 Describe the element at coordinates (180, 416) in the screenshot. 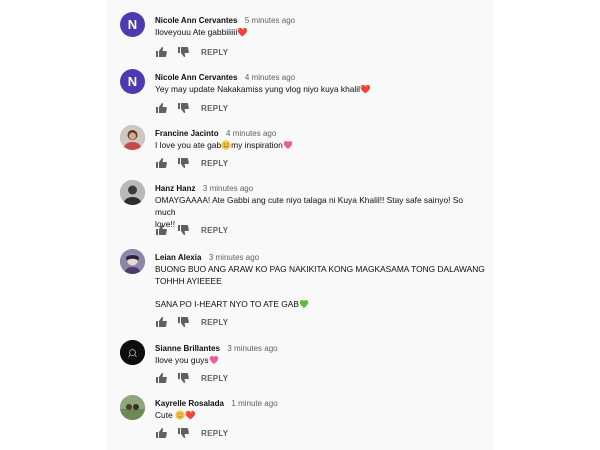

I see `smiling-face-icon` at that location.